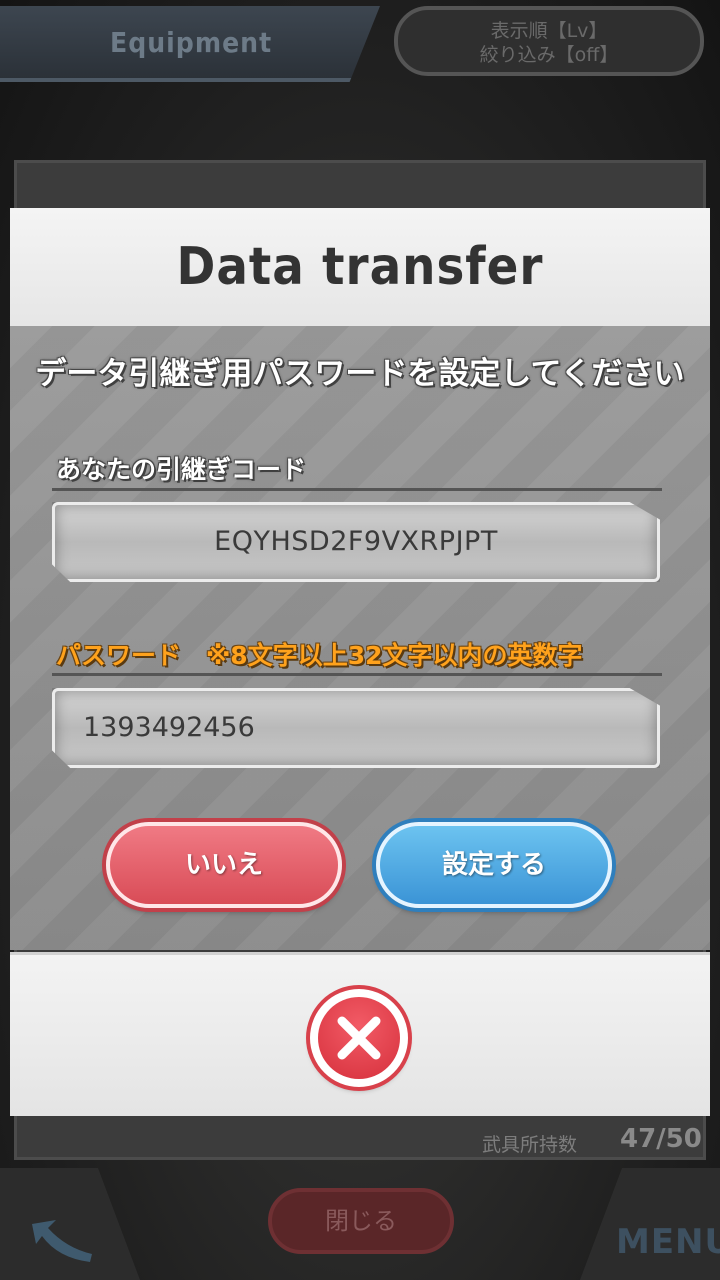  Describe the element at coordinates (668, 1242) in the screenshot. I see `menu-label: MENU` at that location.